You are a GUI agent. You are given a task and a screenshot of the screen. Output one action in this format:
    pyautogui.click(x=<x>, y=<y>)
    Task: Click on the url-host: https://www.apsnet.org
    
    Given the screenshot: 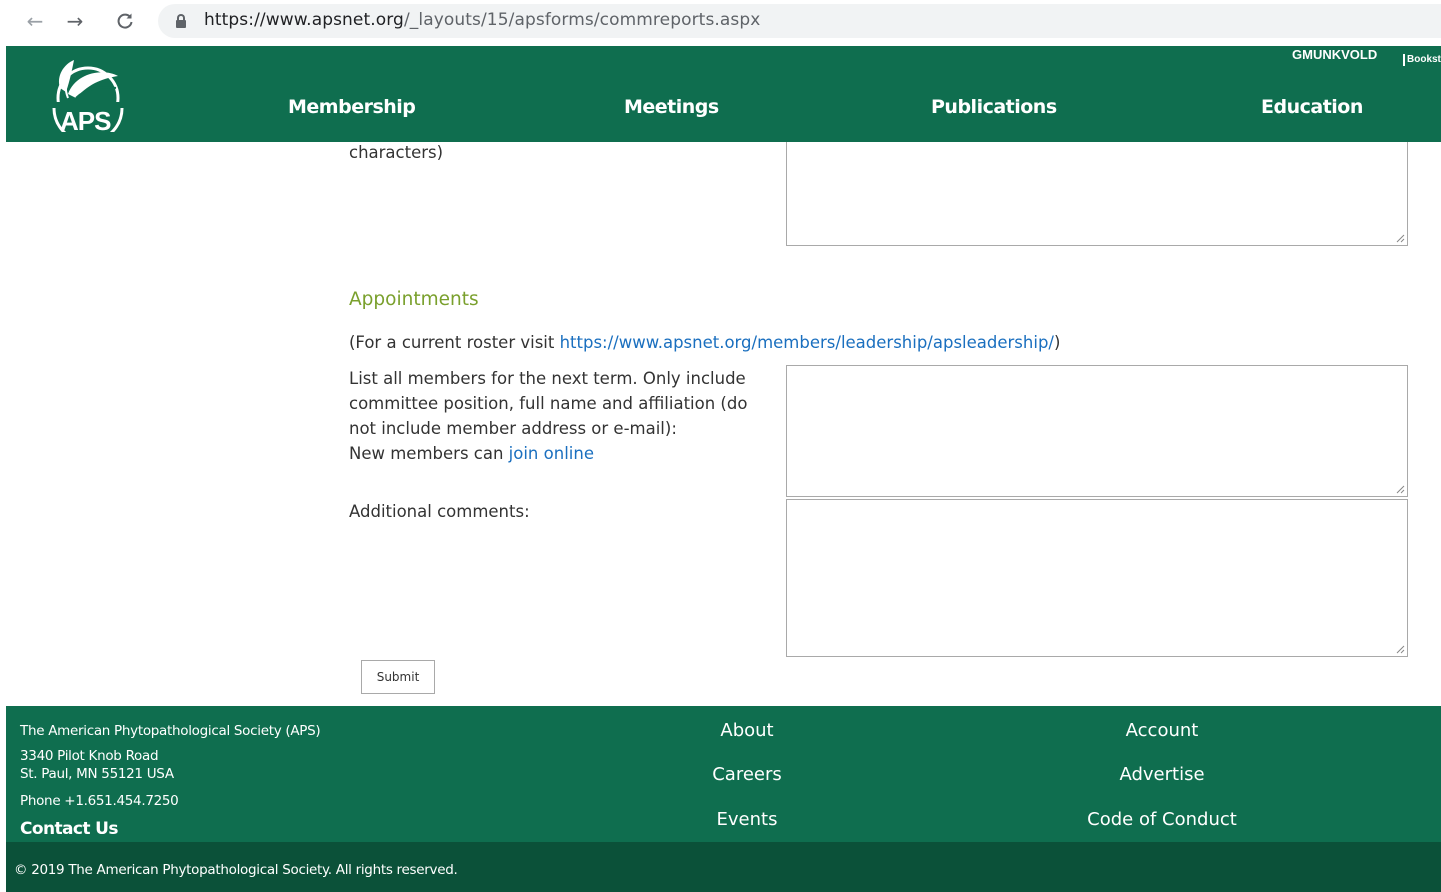 What is the action you would take?
    pyautogui.click(x=304, y=20)
    